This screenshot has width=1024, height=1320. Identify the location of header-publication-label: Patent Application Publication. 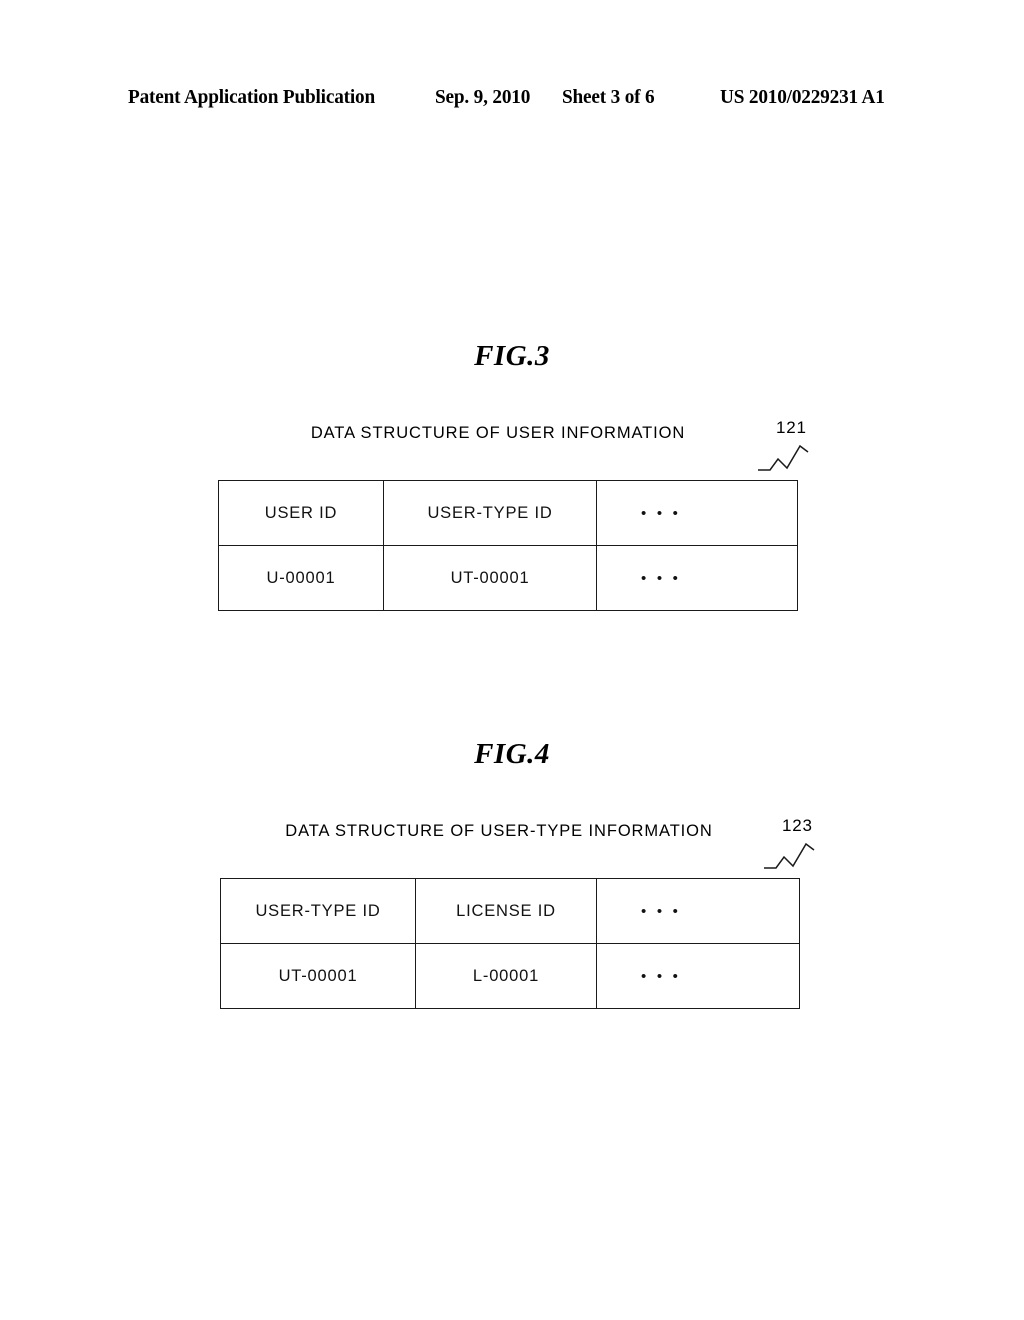
(252, 97).